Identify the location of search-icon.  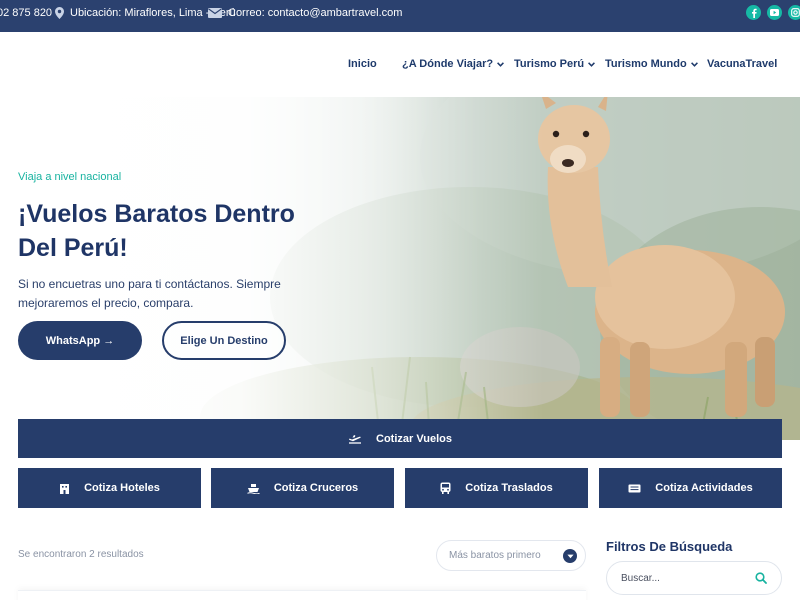
(761, 578).